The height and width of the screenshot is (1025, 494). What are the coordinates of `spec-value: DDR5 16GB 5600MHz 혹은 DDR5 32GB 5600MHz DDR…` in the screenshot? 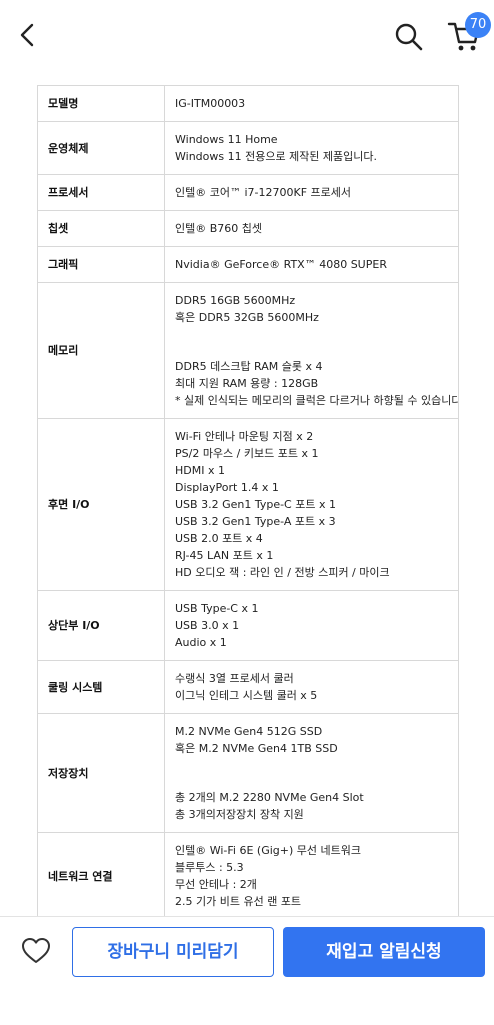 It's located at (311, 350).